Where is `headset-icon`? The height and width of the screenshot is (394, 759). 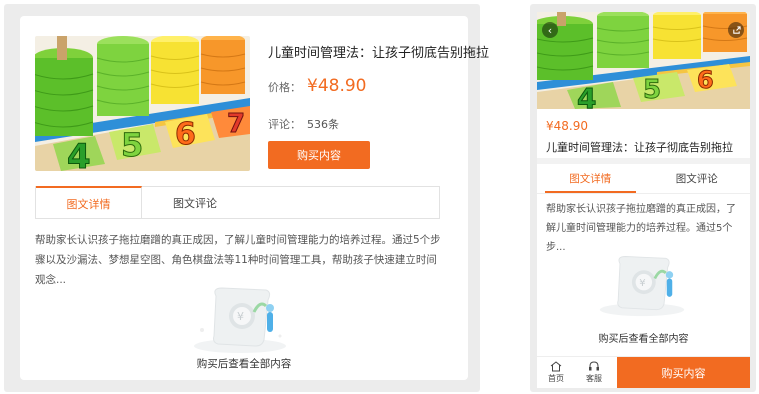 headset-icon is located at coordinates (594, 366).